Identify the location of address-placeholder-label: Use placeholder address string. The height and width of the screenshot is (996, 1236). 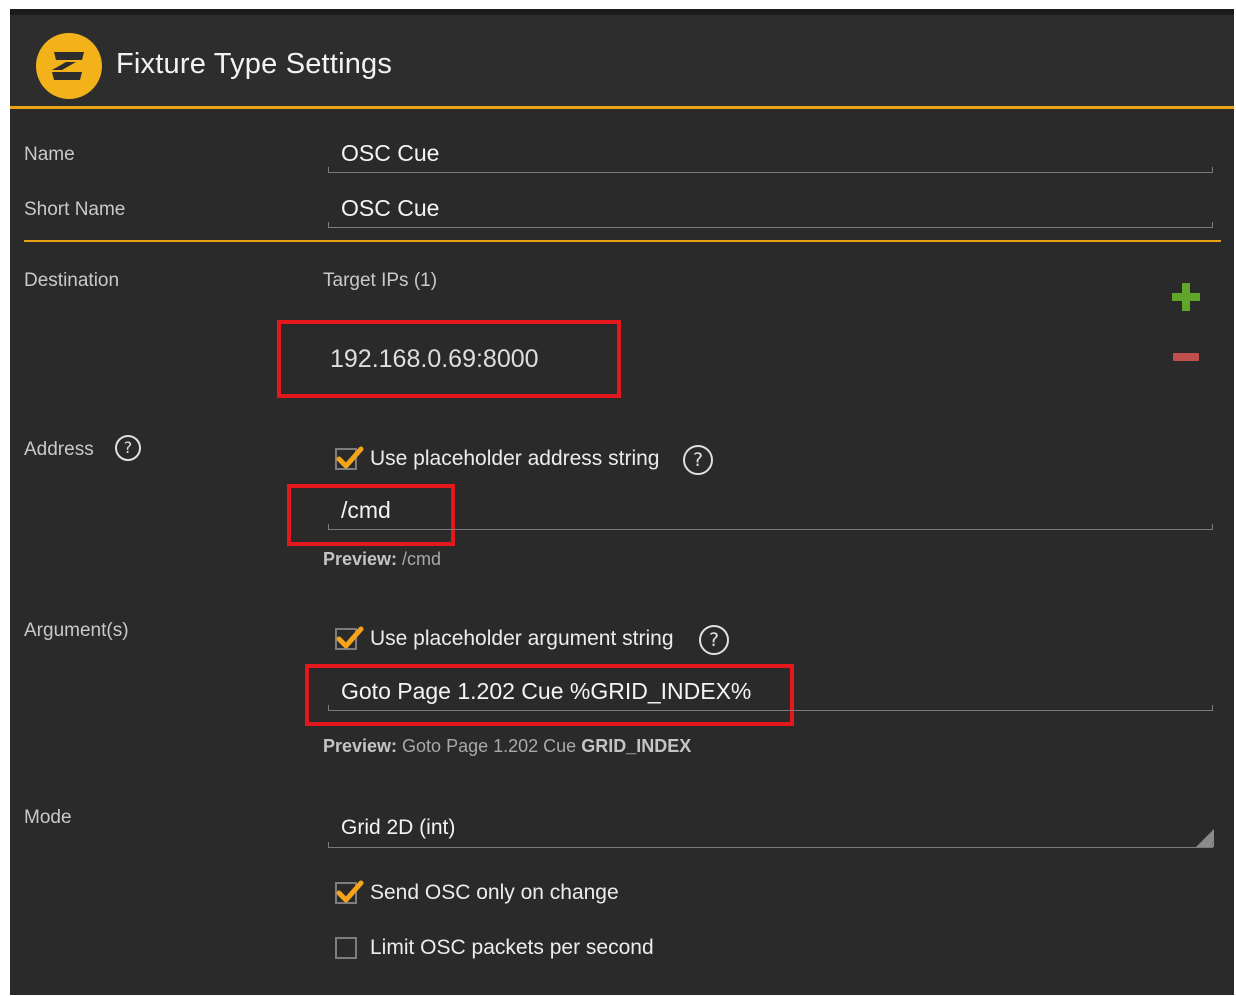
(515, 458).